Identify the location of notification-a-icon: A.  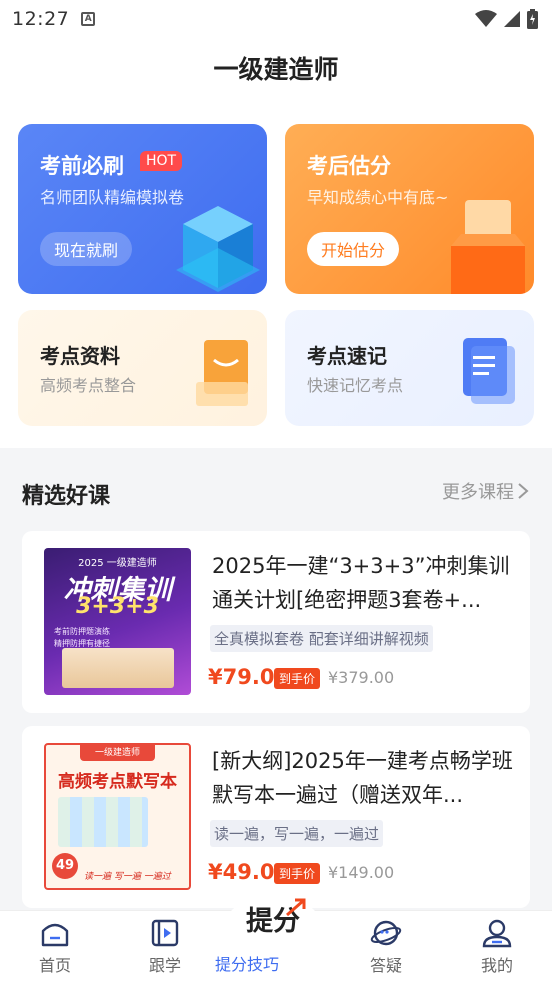
(88, 19).